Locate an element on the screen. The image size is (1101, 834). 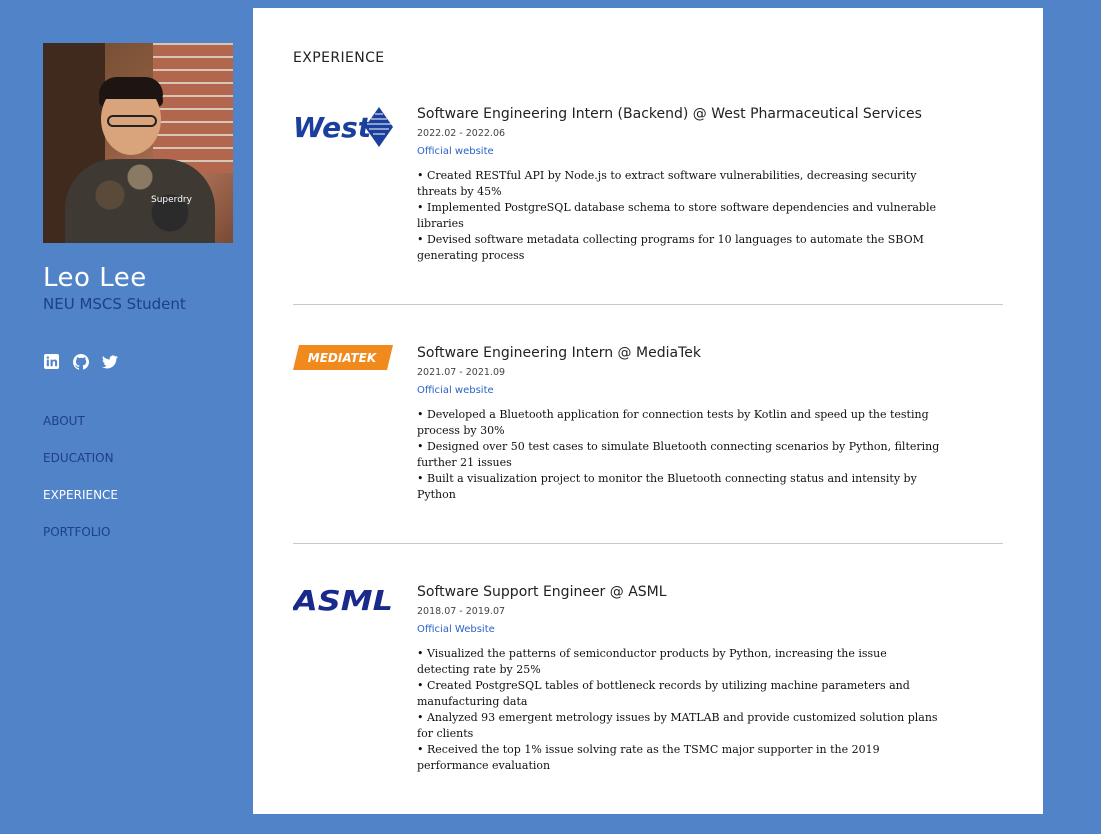
linkedin-icon is located at coordinates (51, 361).